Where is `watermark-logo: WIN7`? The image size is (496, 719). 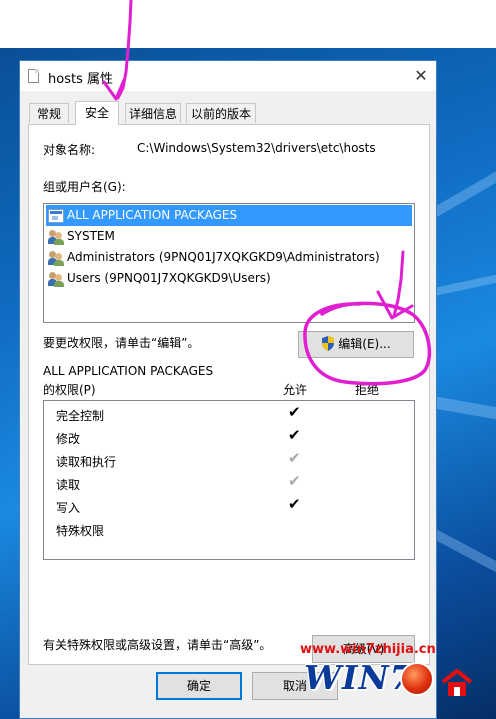
watermark-logo: WIN7 is located at coordinates (397, 688).